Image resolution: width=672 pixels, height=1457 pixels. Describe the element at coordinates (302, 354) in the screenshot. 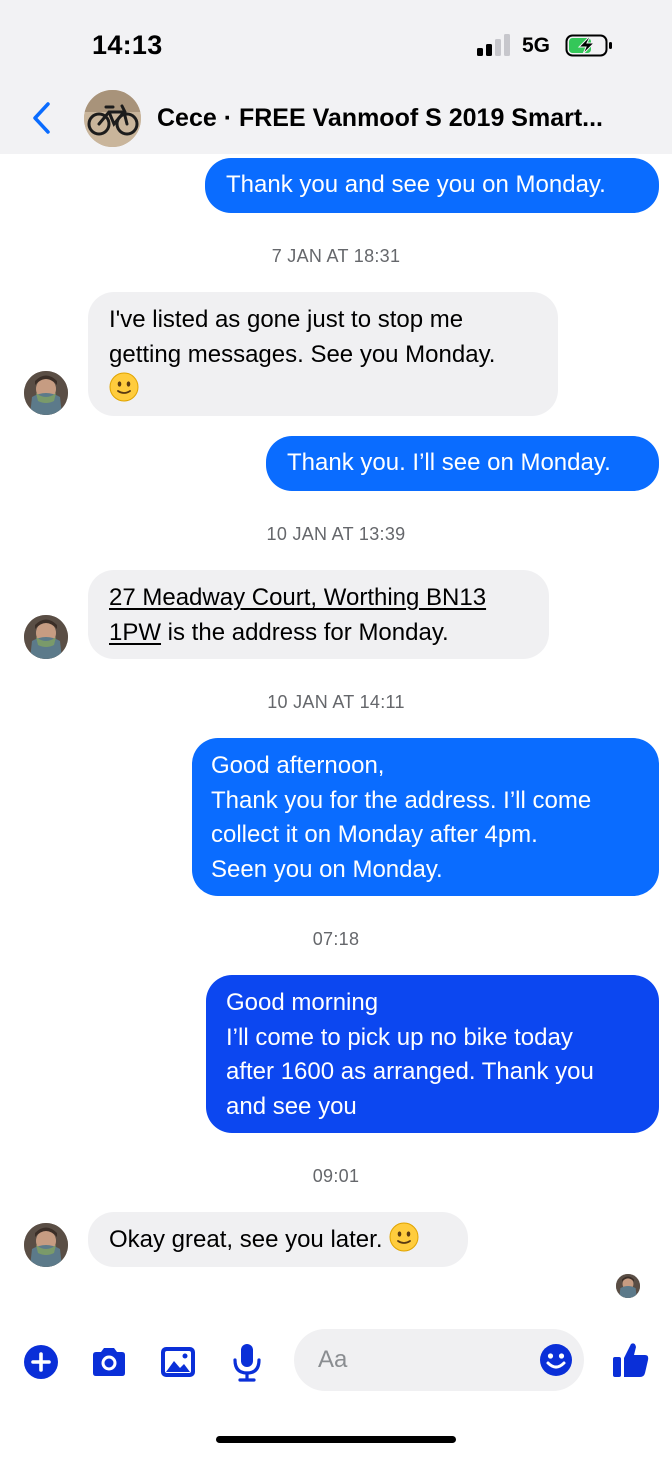

I see `message-text: getting messages. See you Monday.` at that location.